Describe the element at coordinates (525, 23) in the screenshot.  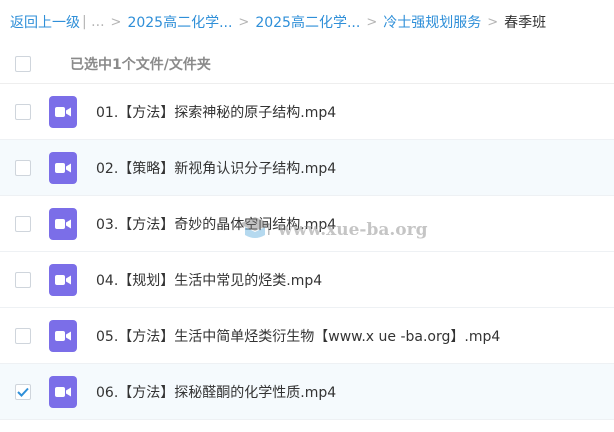
I see `breadcrumb-current: 春季班` at that location.